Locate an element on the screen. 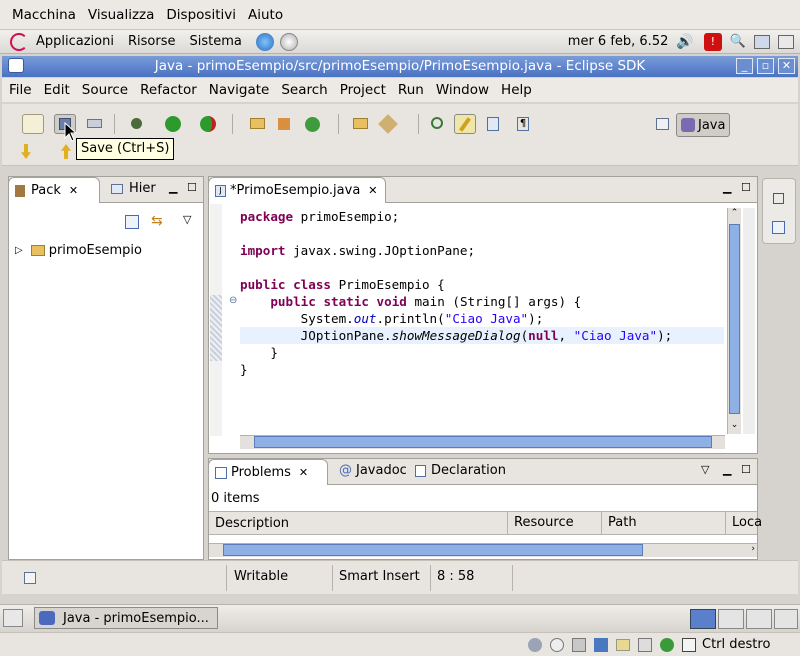 The height and width of the screenshot is (656, 800). link-with-editor-icon: ⇆ is located at coordinates (157, 221).